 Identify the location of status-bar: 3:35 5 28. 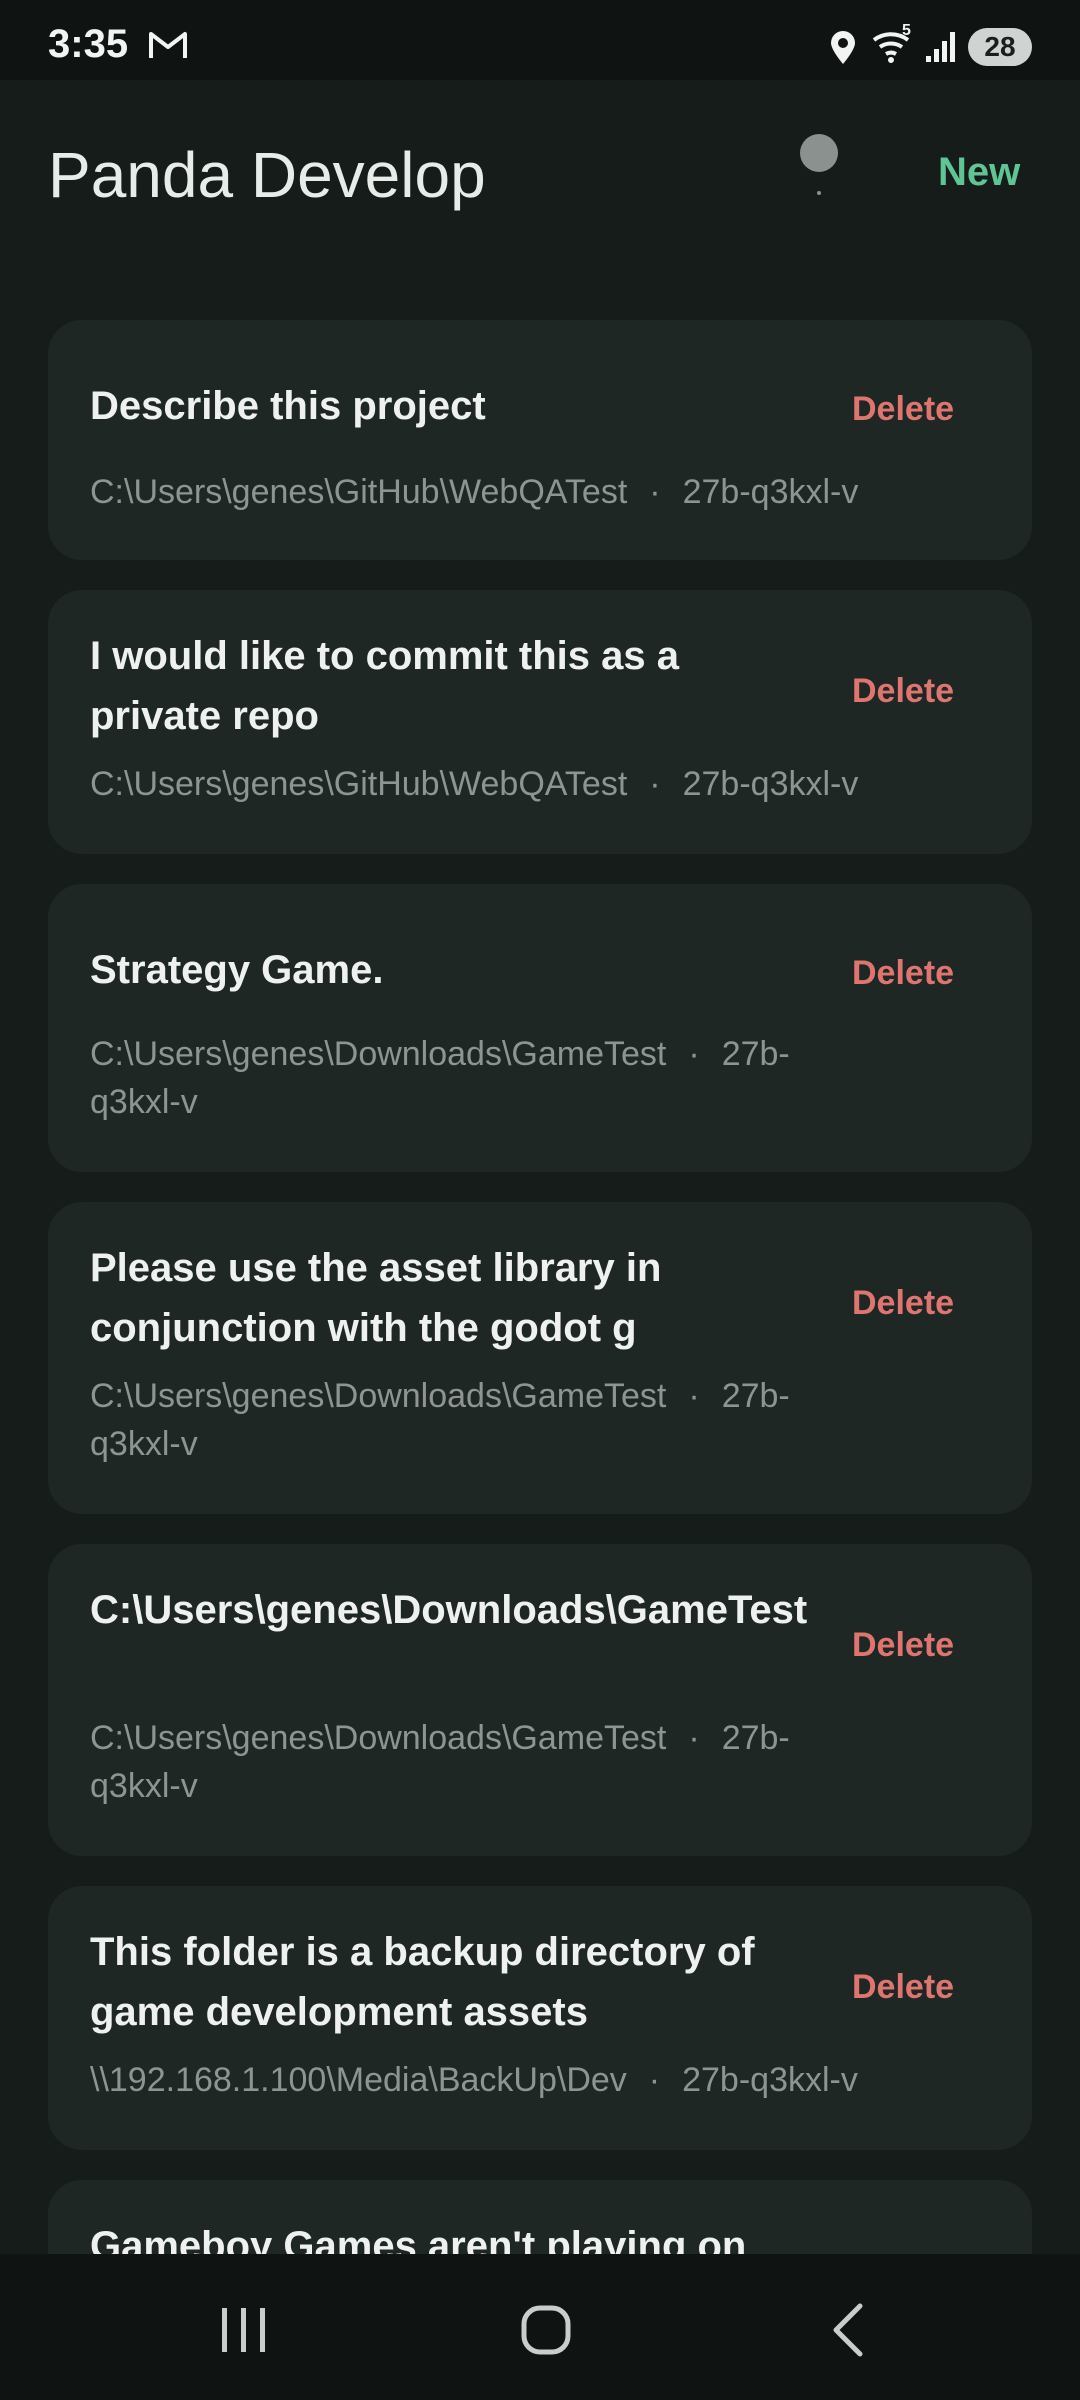
(540, 40).